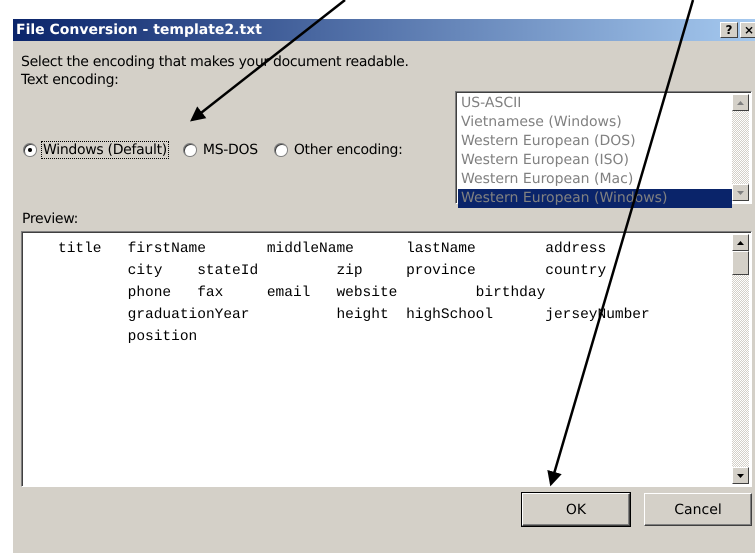 The width and height of the screenshot is (755, 553). I want to click on close-button: ×, so click(747, 30).